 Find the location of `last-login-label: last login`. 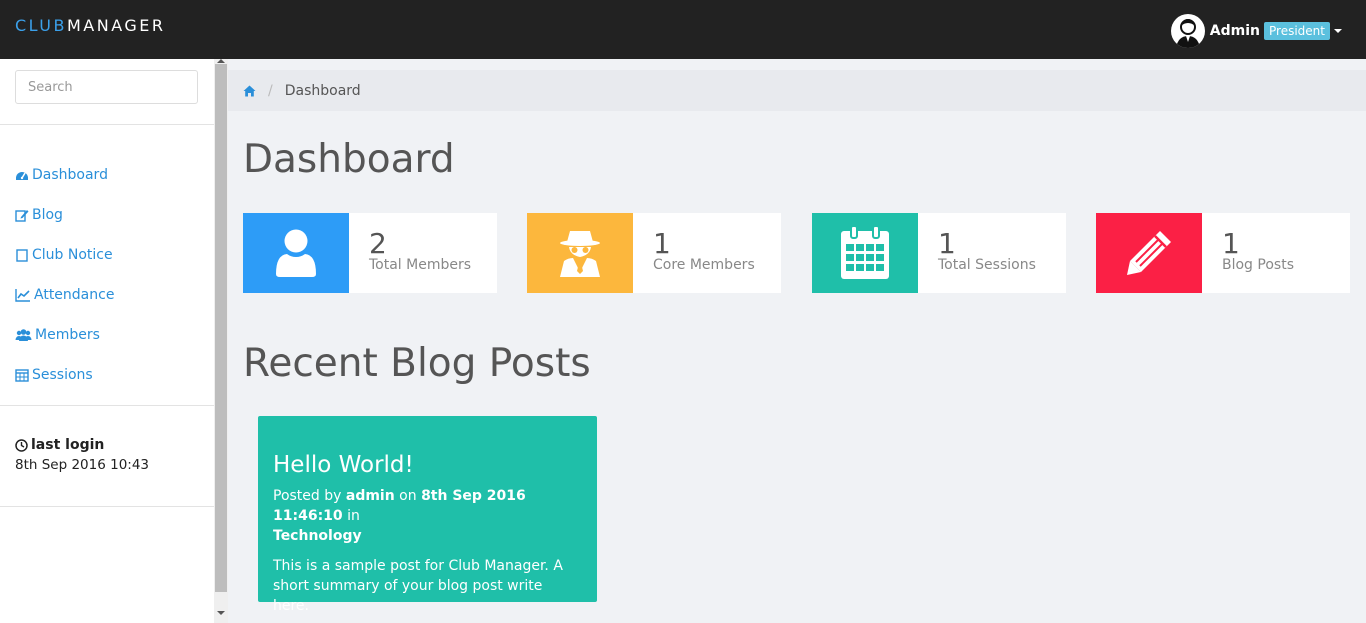

last-login-label: last login is located at coordinates (68, 445).